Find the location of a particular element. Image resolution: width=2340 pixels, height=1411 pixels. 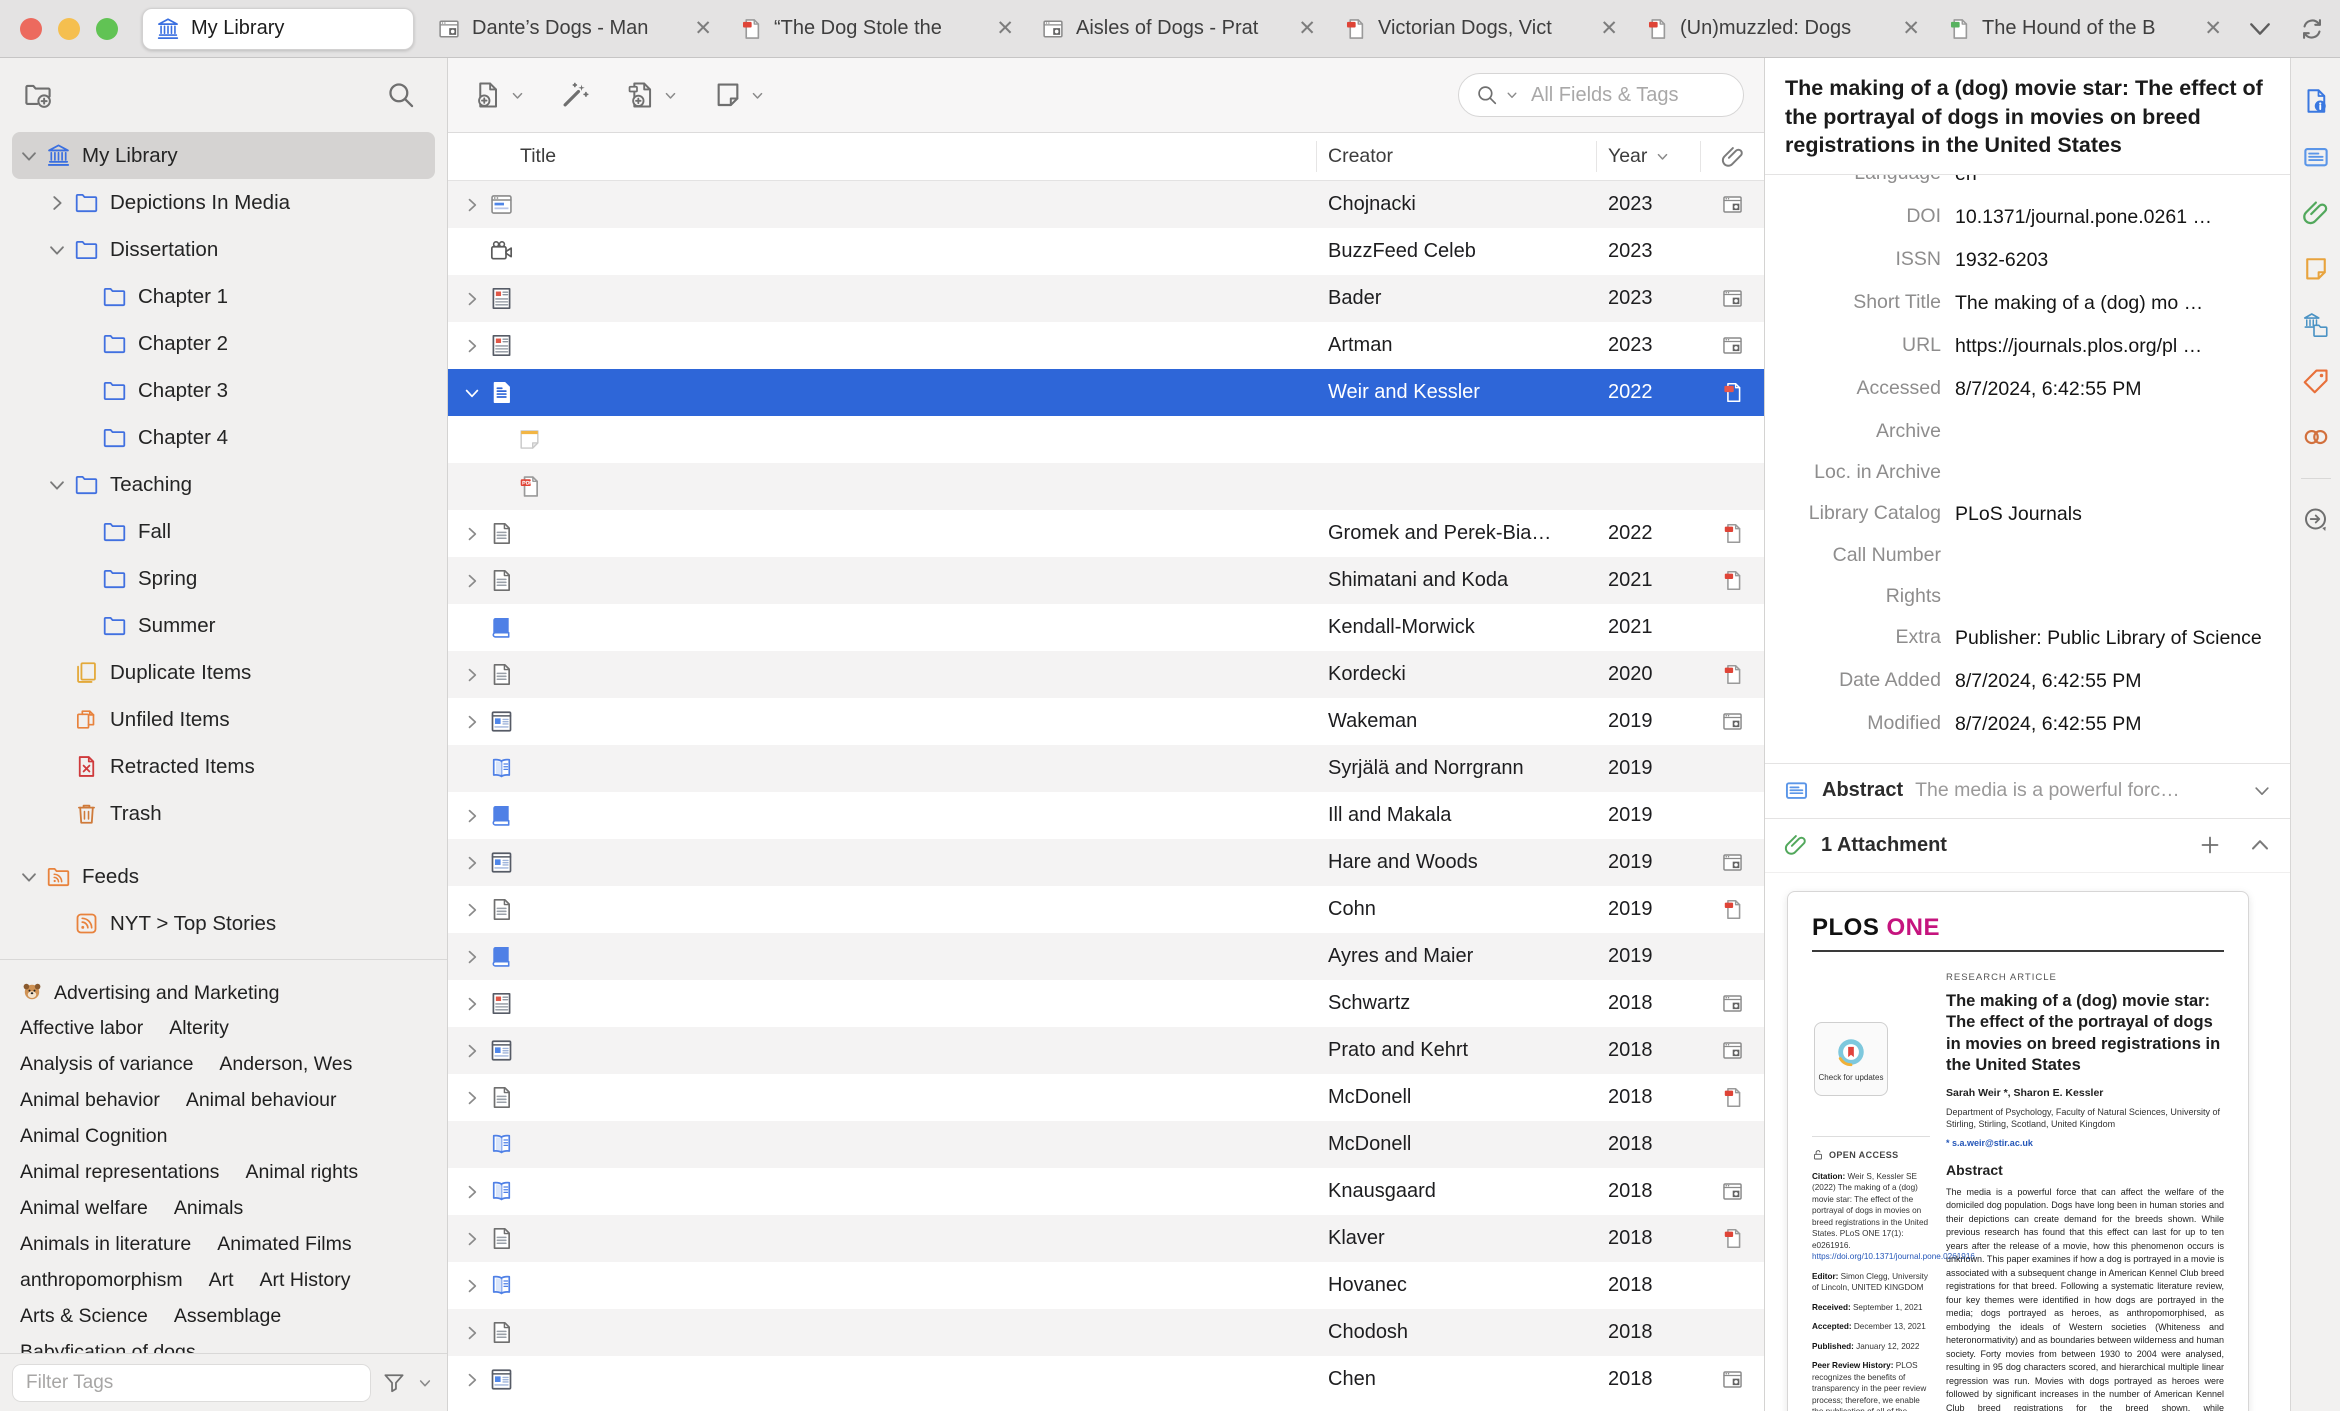

tab-dante-s-dogs-man: Dante’s Dogs - Man ✕ is located at coordinates (575, 29).